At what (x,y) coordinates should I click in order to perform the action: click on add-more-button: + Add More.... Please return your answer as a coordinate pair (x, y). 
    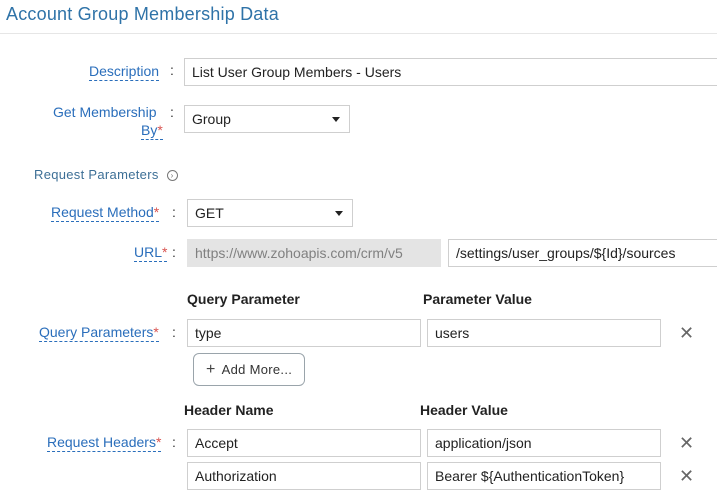
    Looking at the image, I should click on (249, 369).